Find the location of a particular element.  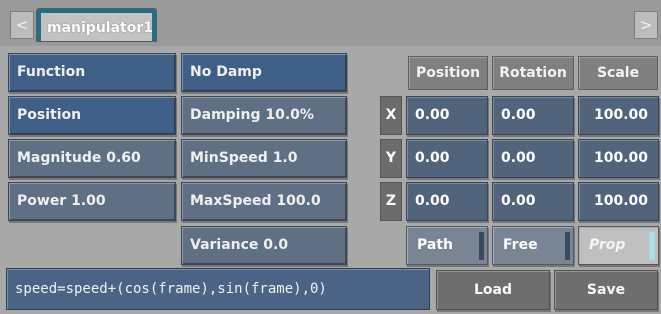

free-toggle: Free is located at coordinates (533, 245).